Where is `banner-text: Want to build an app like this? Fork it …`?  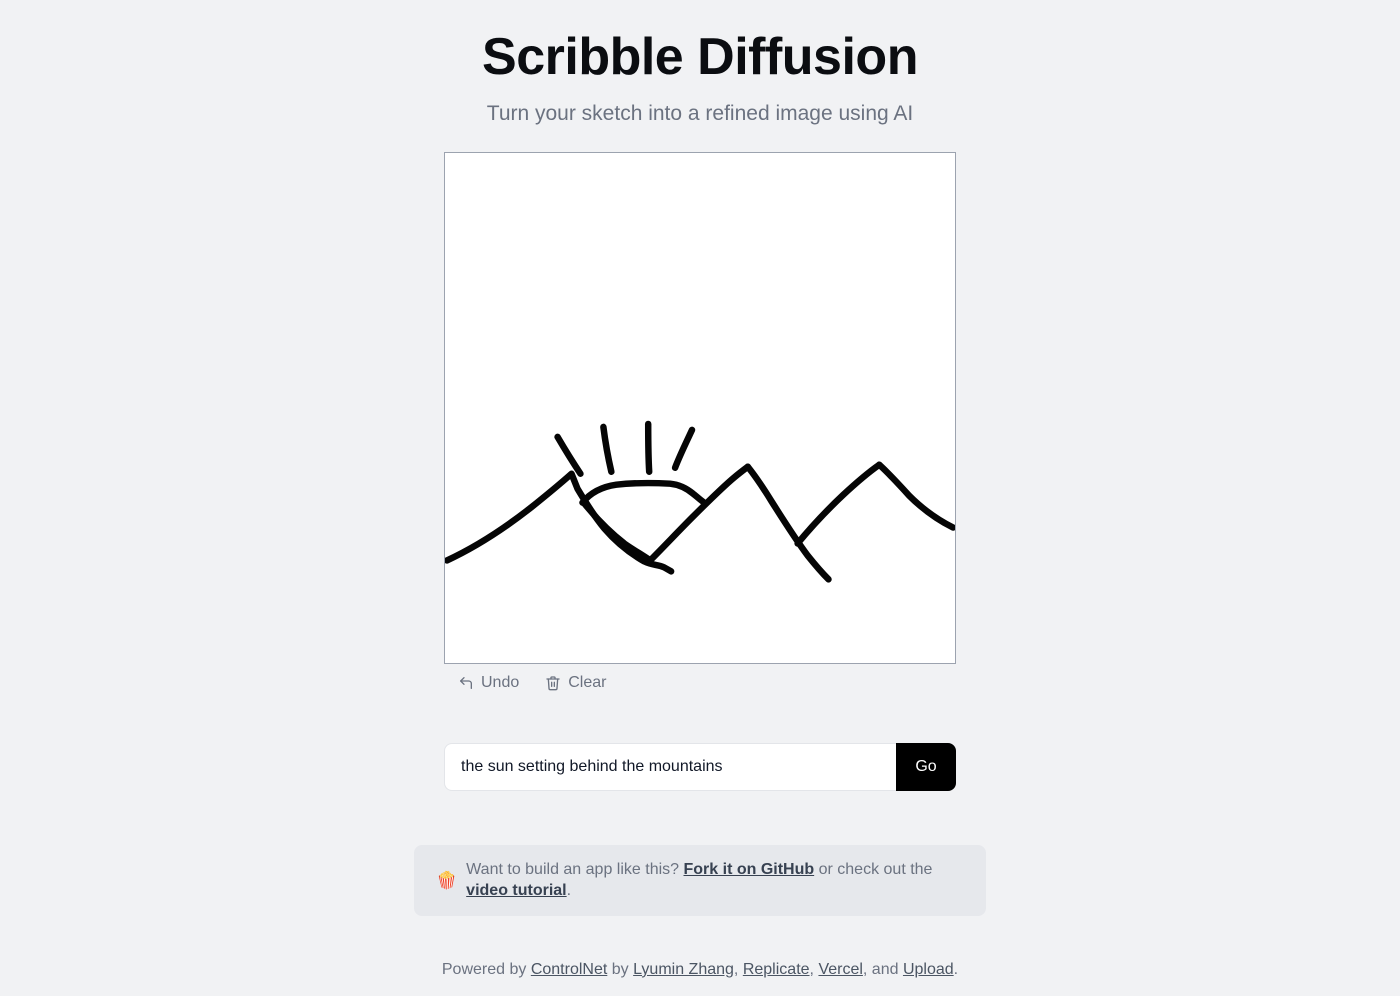
banner-text: Want to build an app like this? Fork it … is located at coordinates (715, 880).